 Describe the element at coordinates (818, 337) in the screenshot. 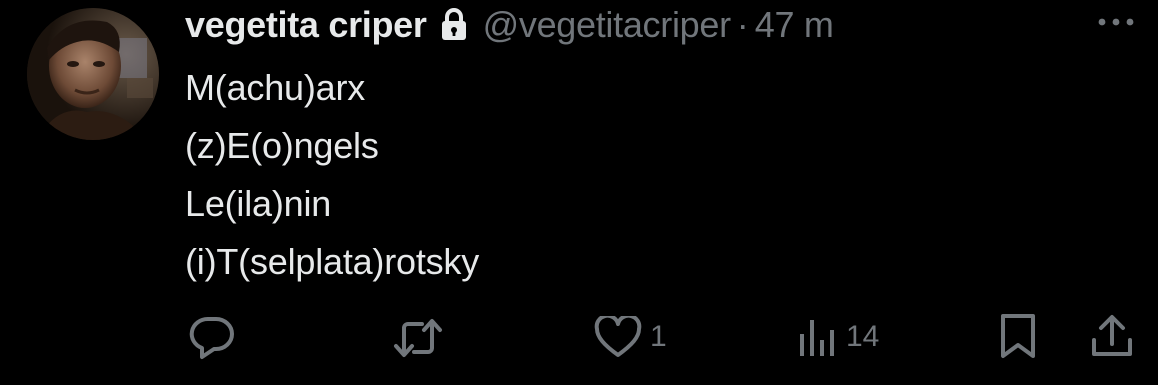

I see `views-icon` at that location.